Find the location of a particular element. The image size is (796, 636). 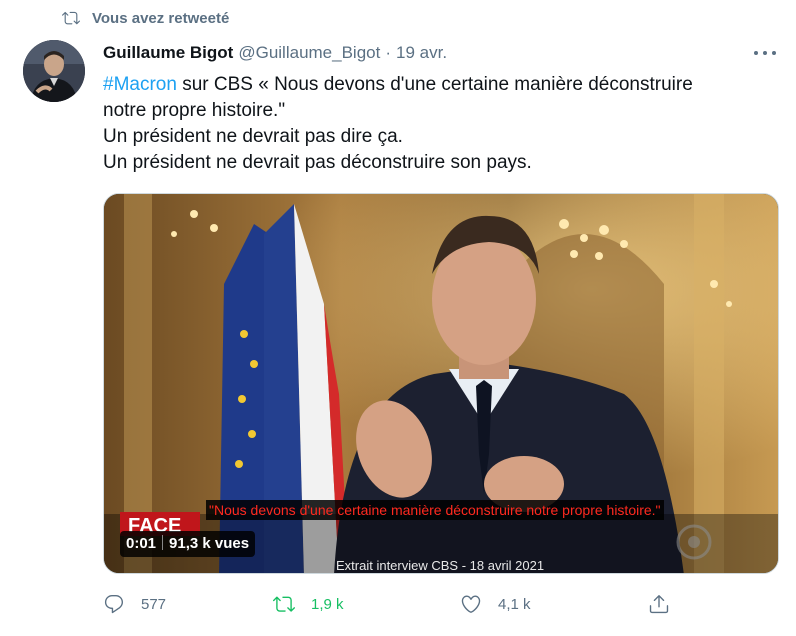

video-time: 0:01 is located at coordinates (141, 543).